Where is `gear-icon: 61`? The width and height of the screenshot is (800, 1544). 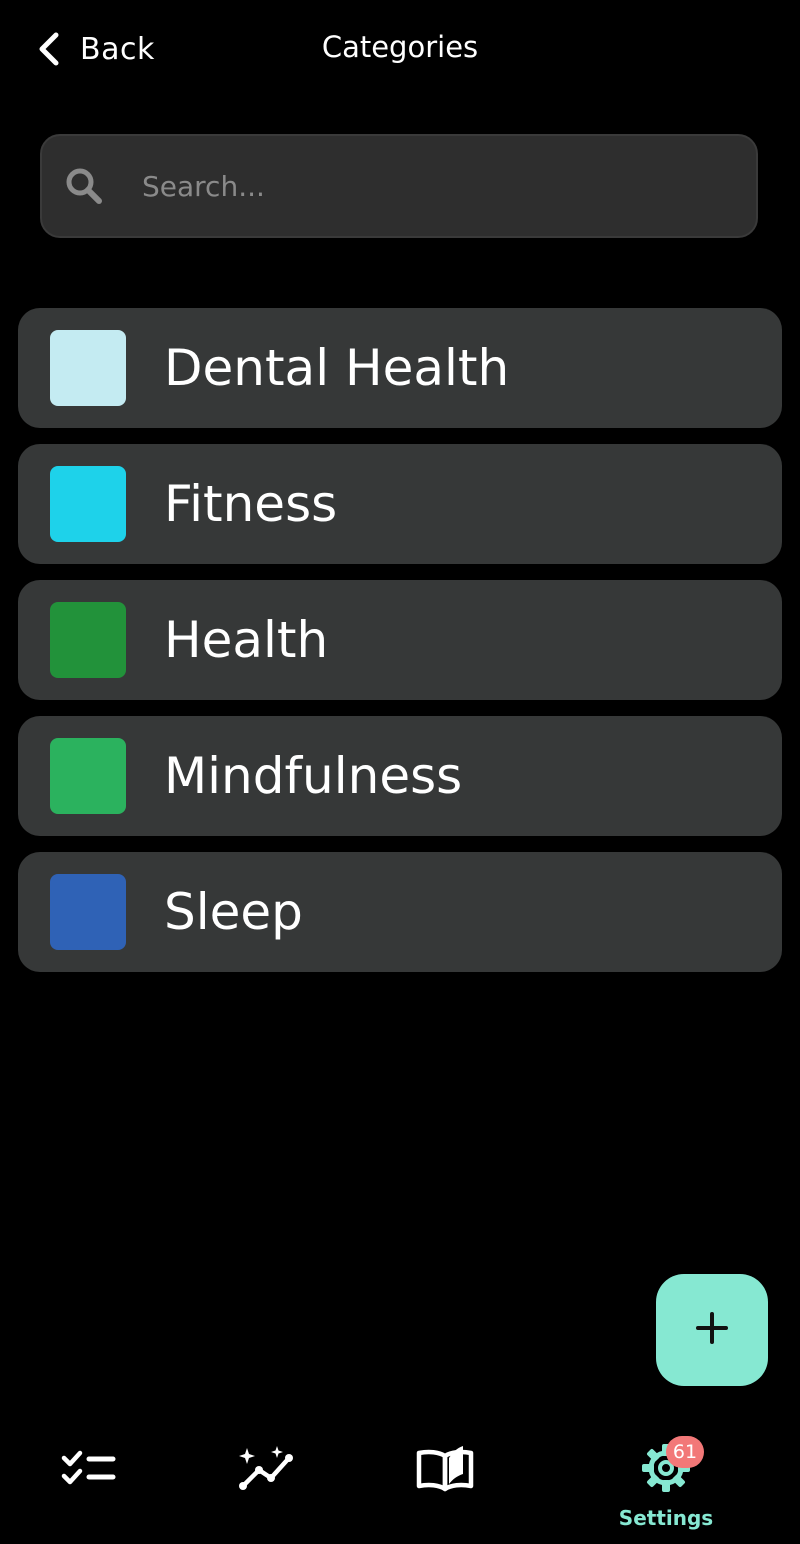
gear-icon: 61 is located at coordinates (670, 1466).